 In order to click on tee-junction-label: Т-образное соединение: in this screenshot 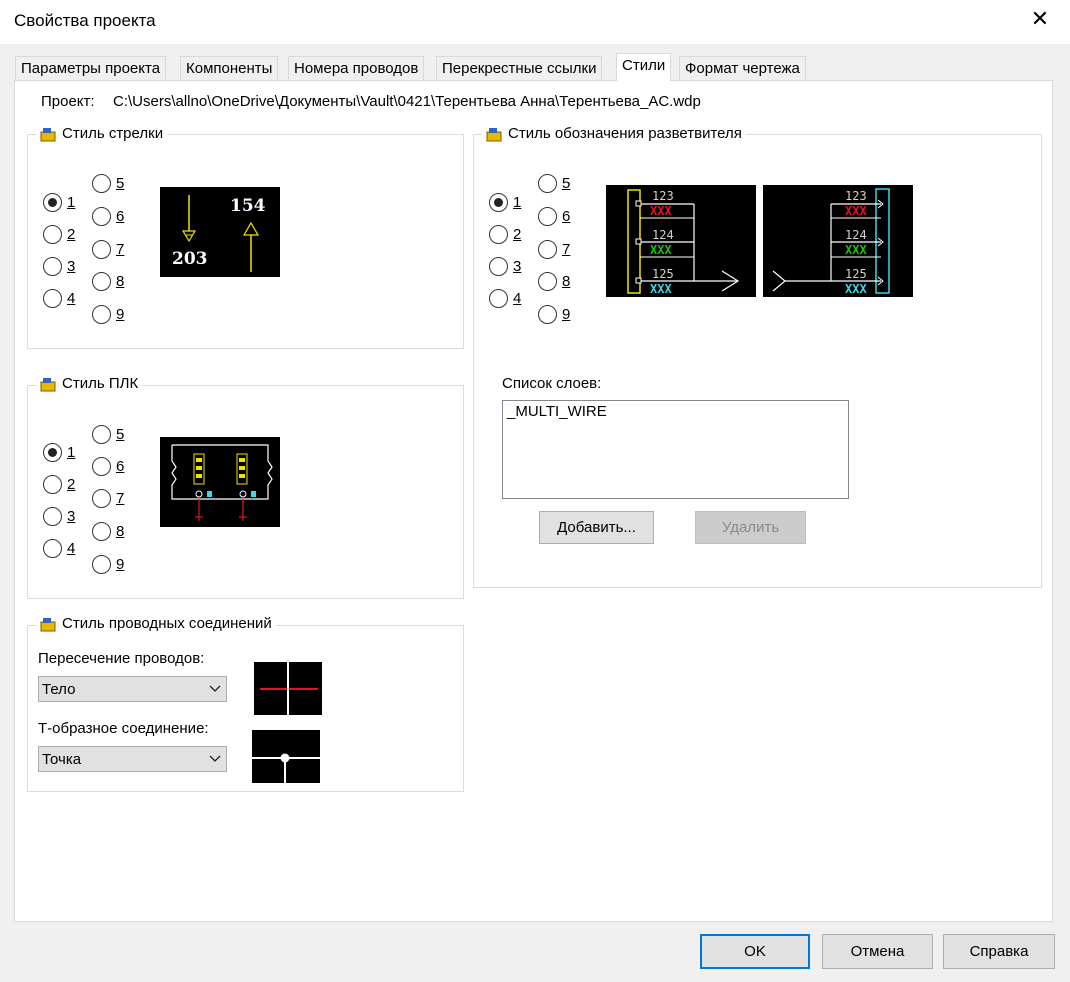, I will do `click(123, 728)`.